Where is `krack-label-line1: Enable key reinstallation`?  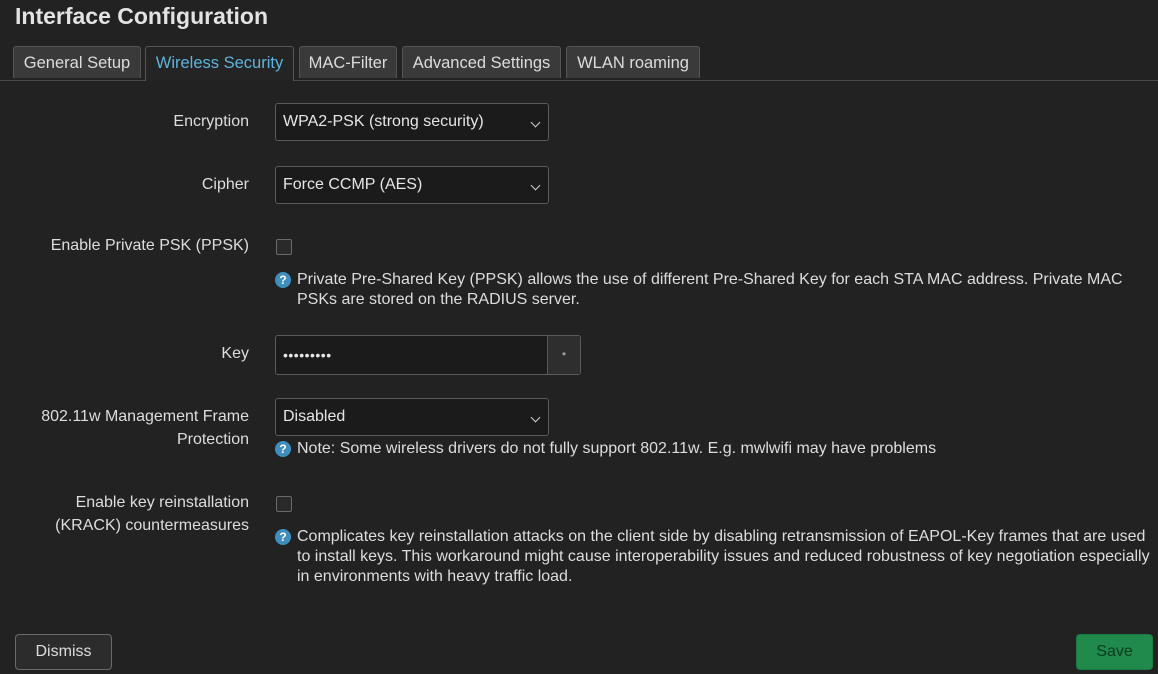
krack-label-line1: Enable key reinstallation is located at coordinates (162, 502).